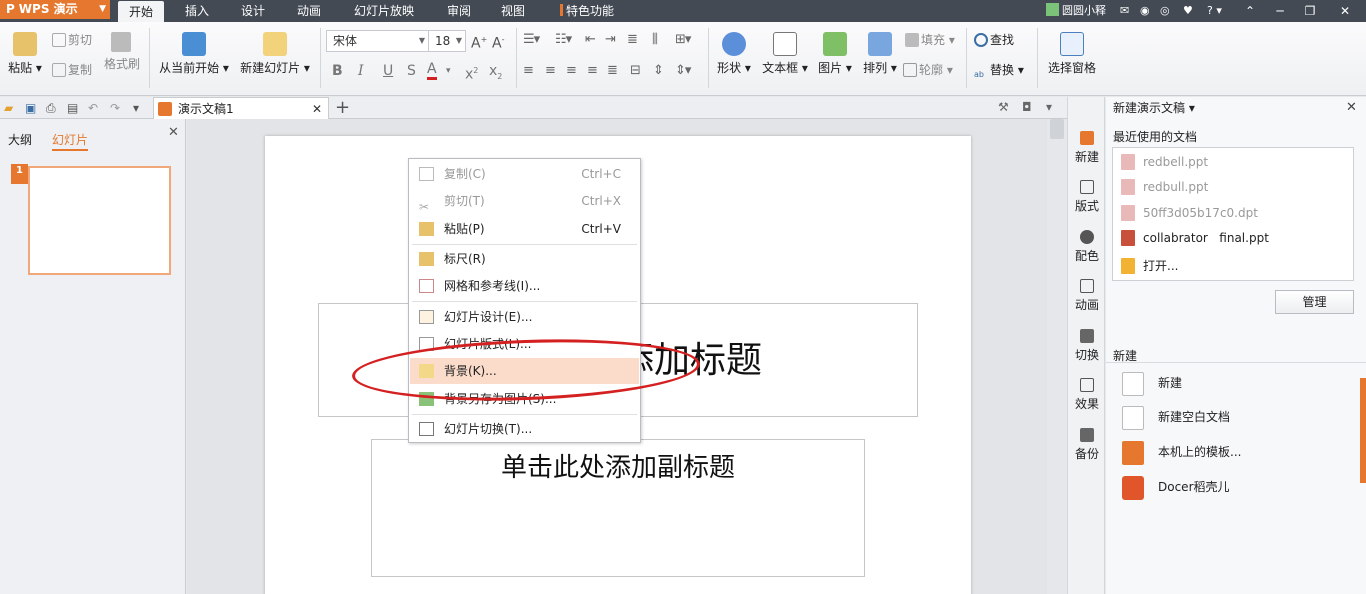  I want to click on line-break-icon: ≣, so click(632, 40).